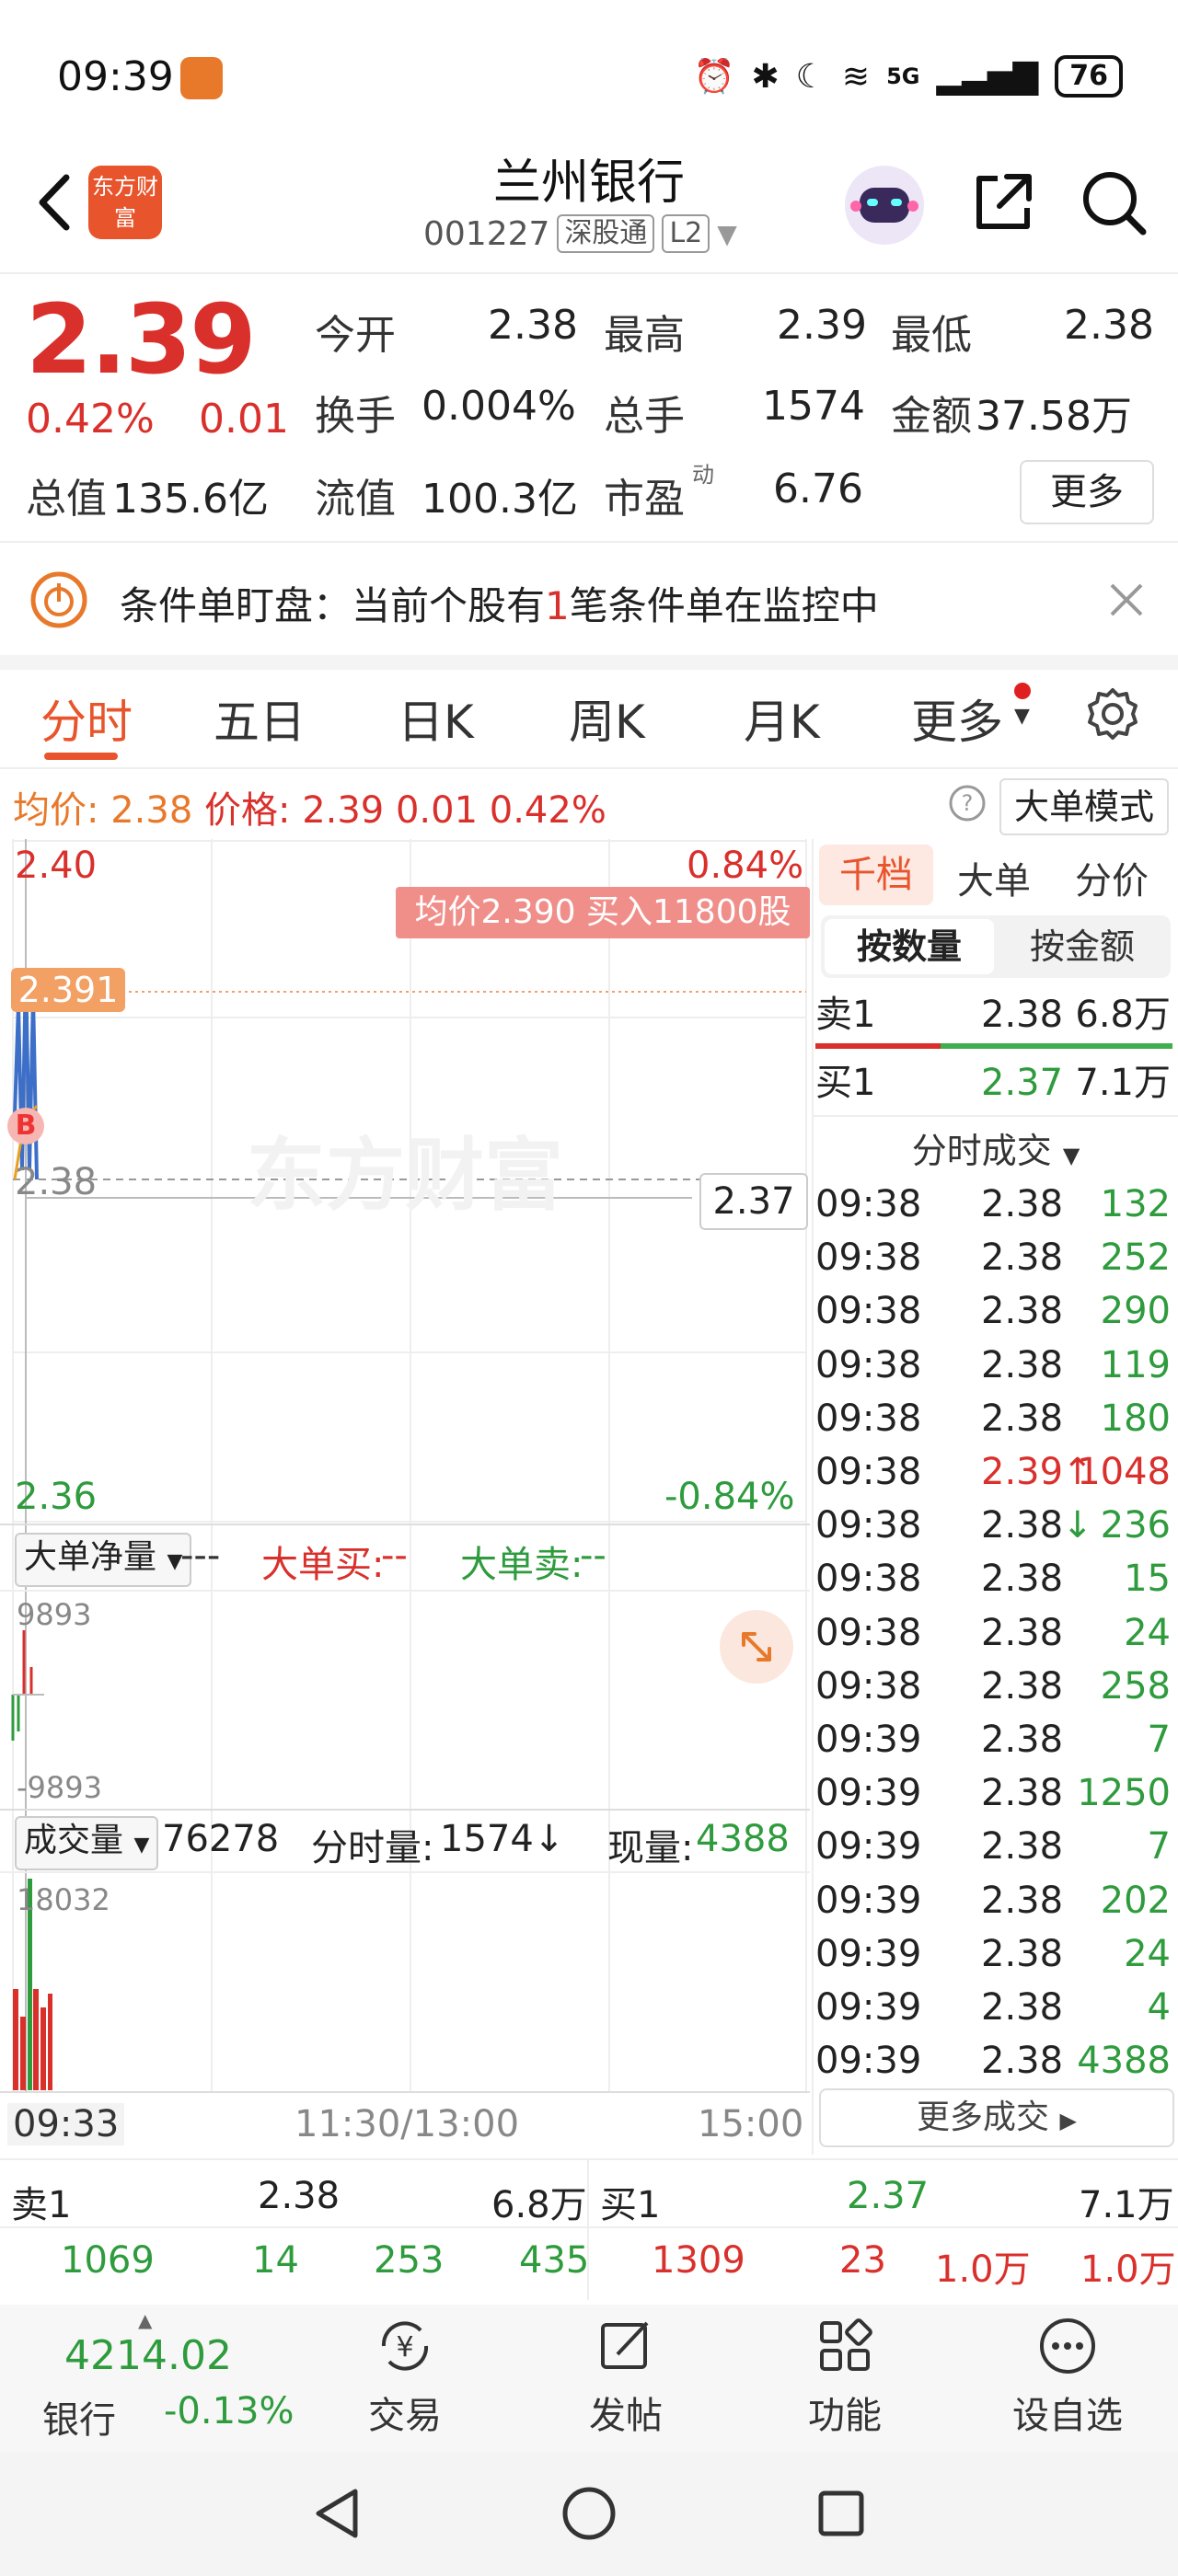  What do you see at coordinates (994, 877) in the screenshot?
I see `tab-big-orders: 大单` at bounding box center [994, 877].